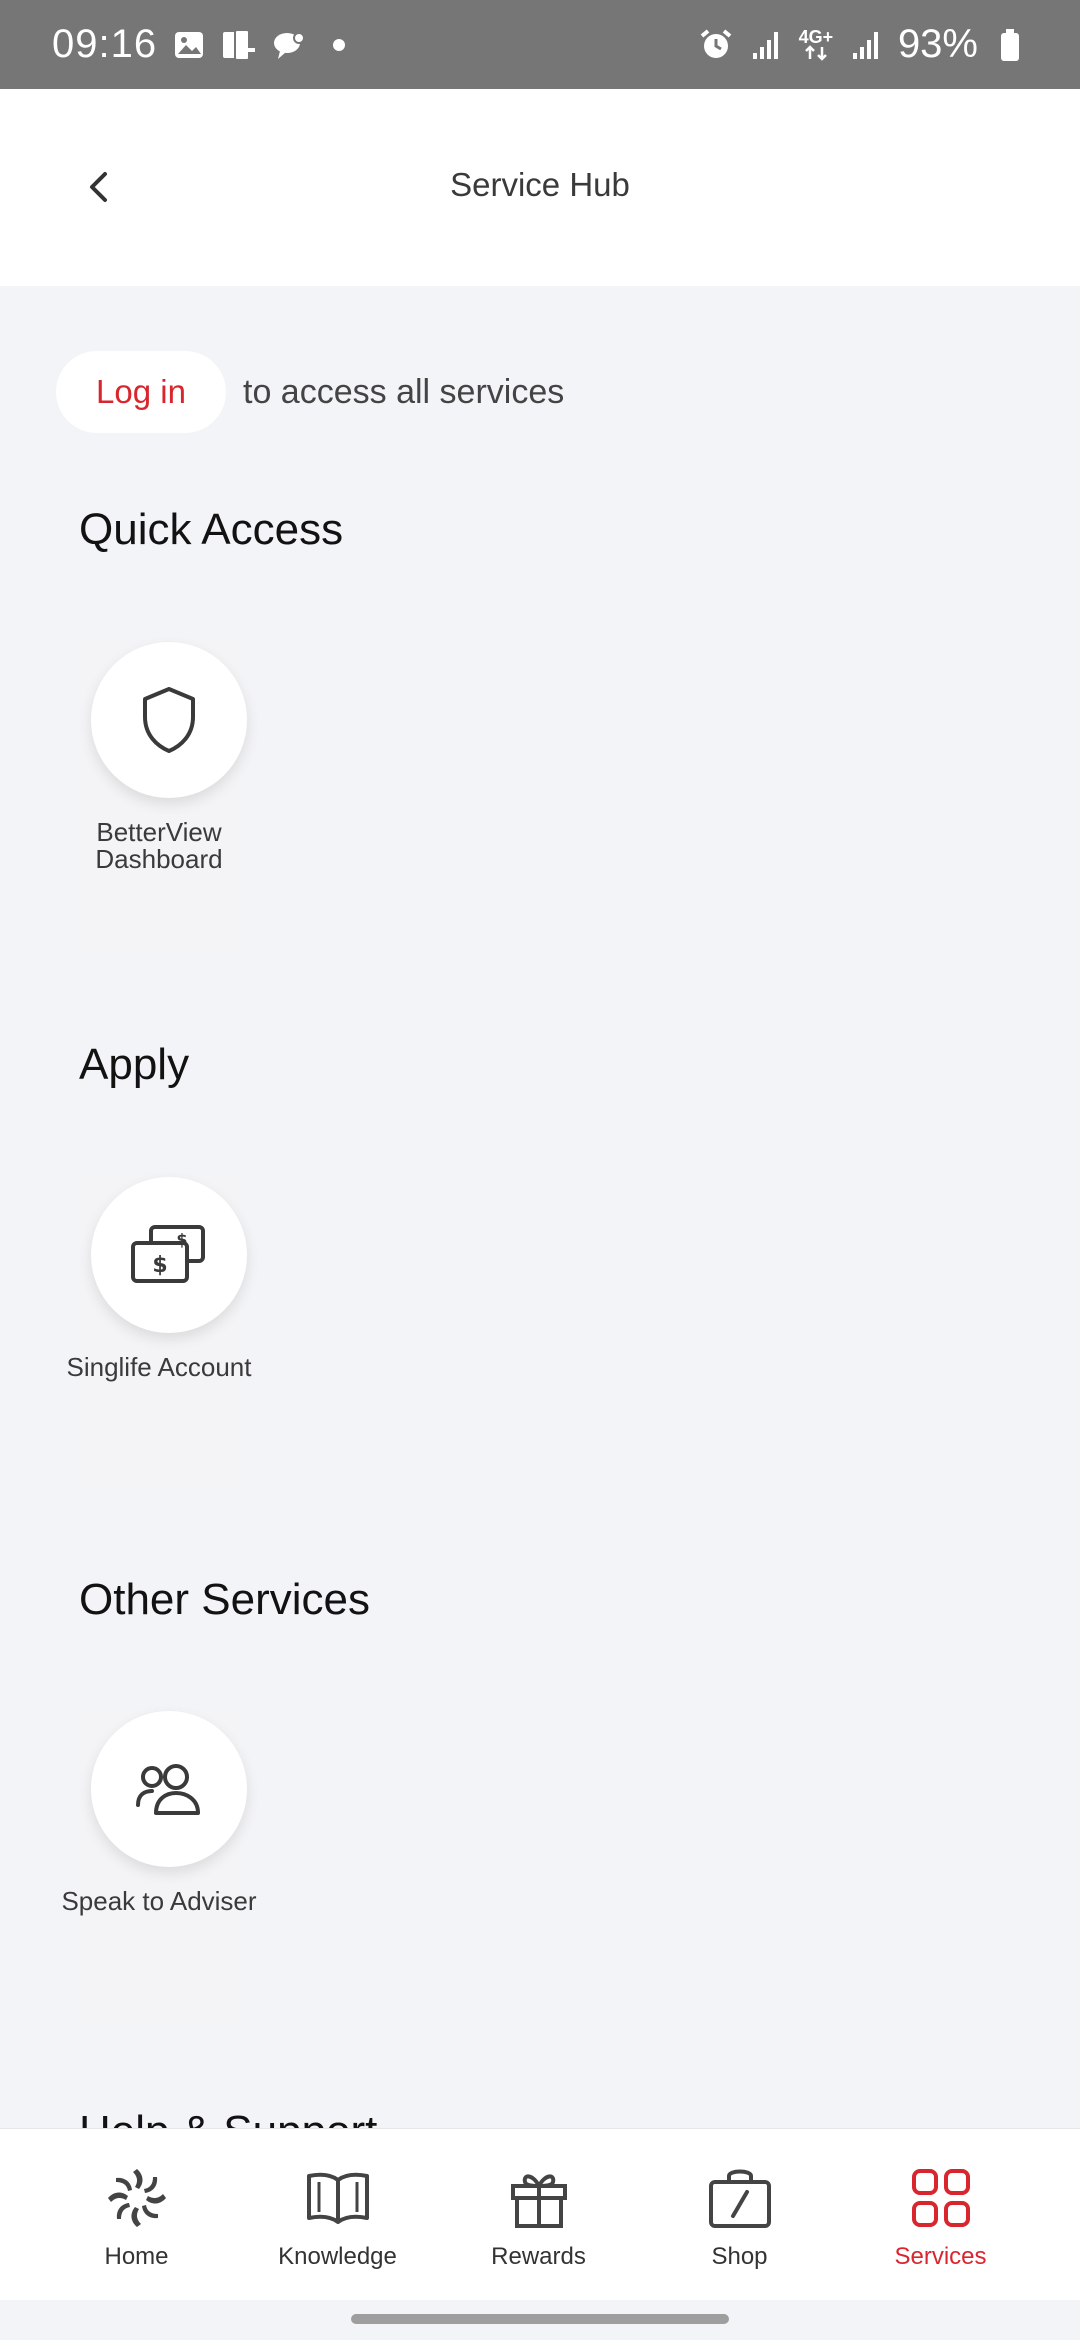  I want to click on nav-item-shop: Shop, so click(739, 2215).